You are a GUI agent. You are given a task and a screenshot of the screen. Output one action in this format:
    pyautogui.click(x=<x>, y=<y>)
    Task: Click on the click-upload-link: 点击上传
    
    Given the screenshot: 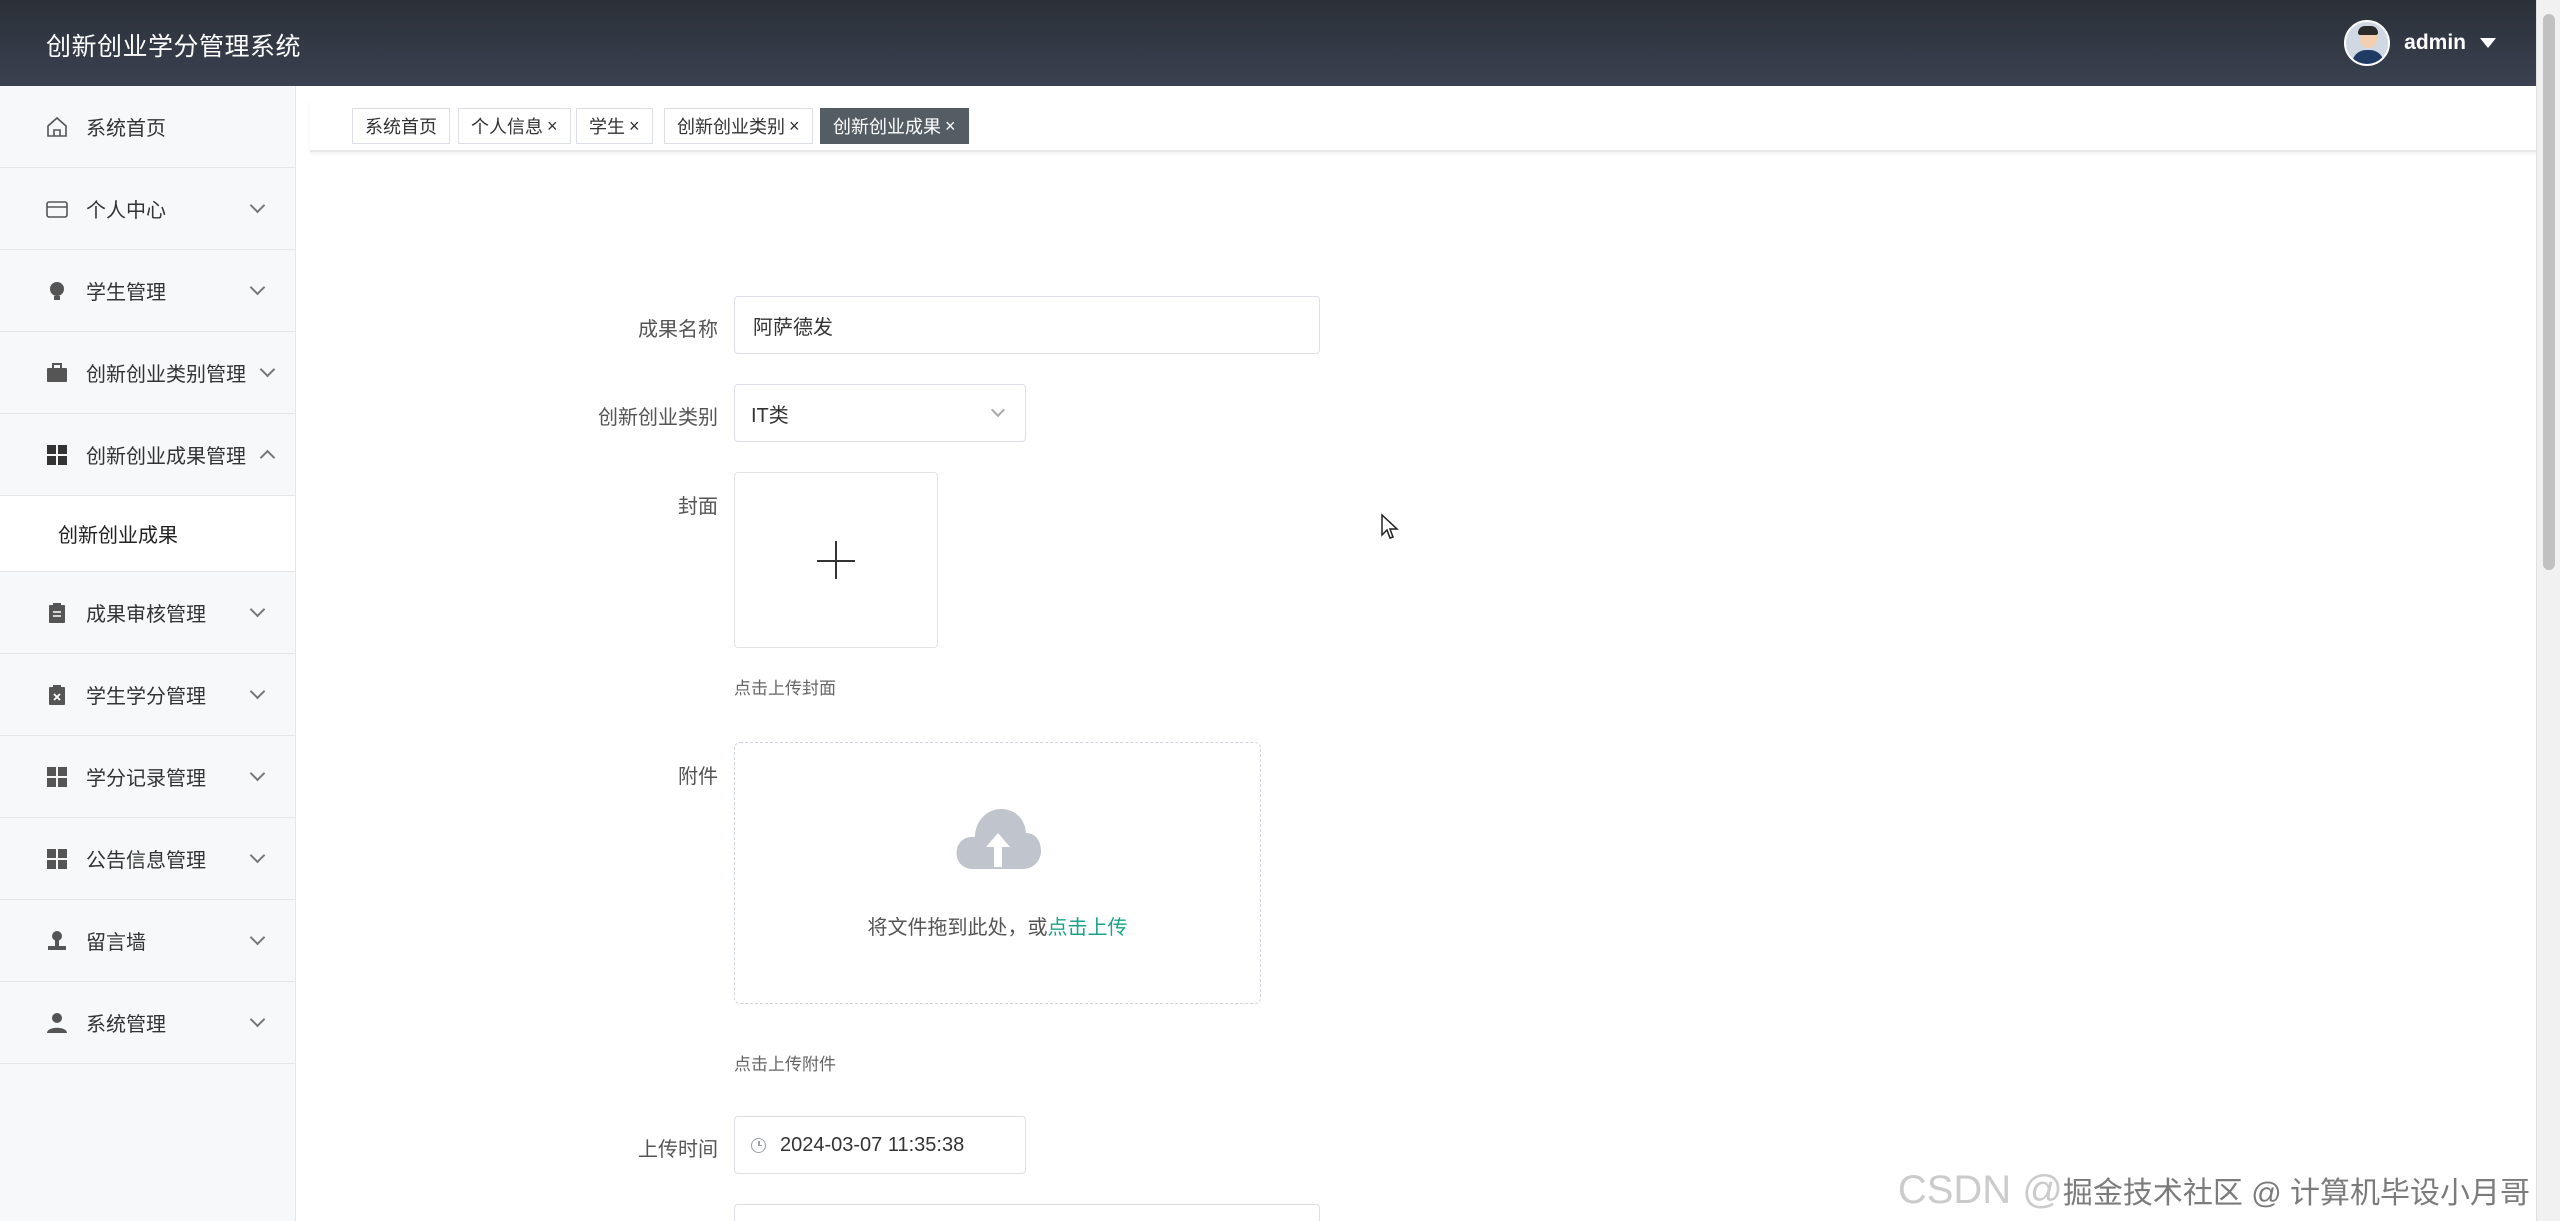 What is the action you would take?
    pyautogui.click(x=1088, y=928)
    